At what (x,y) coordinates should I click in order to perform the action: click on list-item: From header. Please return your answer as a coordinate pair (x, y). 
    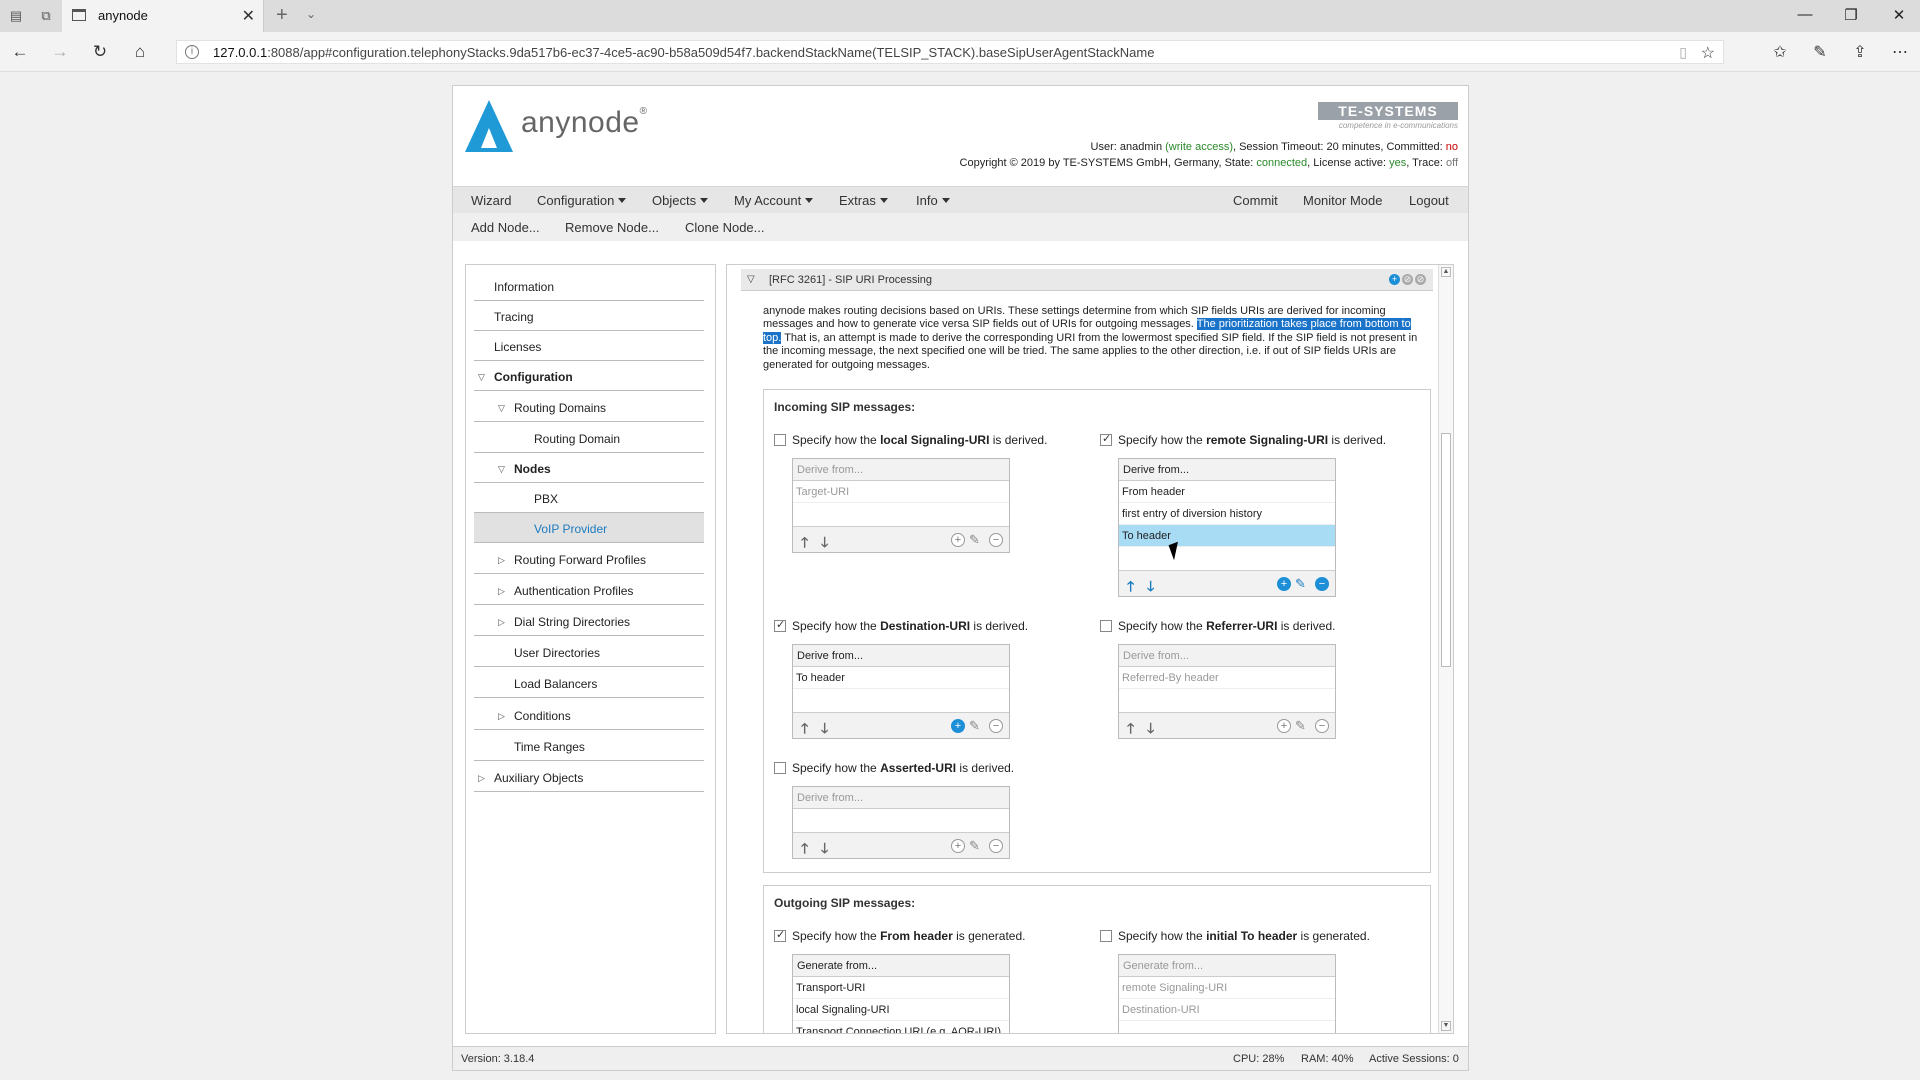
    Looking at the image, I should click on (1227, 492).